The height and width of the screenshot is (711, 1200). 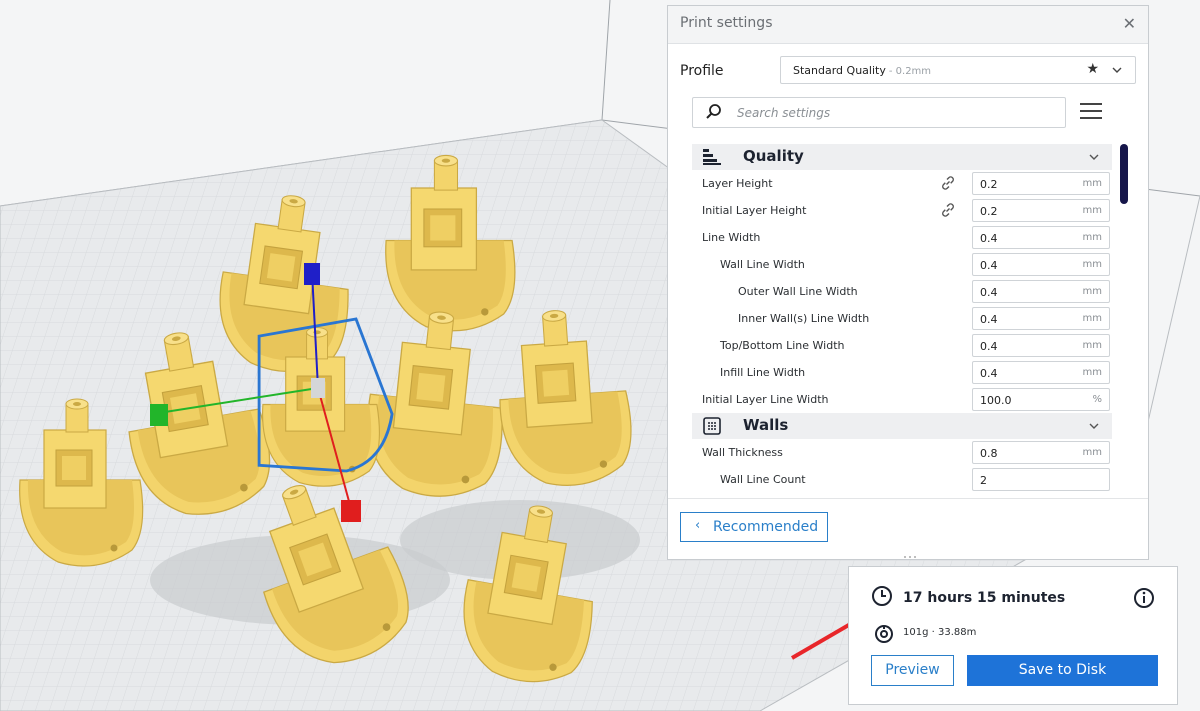 What do you see at coordinates (908, 529) in the screenshot?
I see `panel-footer: ‹ Recommended` at bounding box center [908, 529].